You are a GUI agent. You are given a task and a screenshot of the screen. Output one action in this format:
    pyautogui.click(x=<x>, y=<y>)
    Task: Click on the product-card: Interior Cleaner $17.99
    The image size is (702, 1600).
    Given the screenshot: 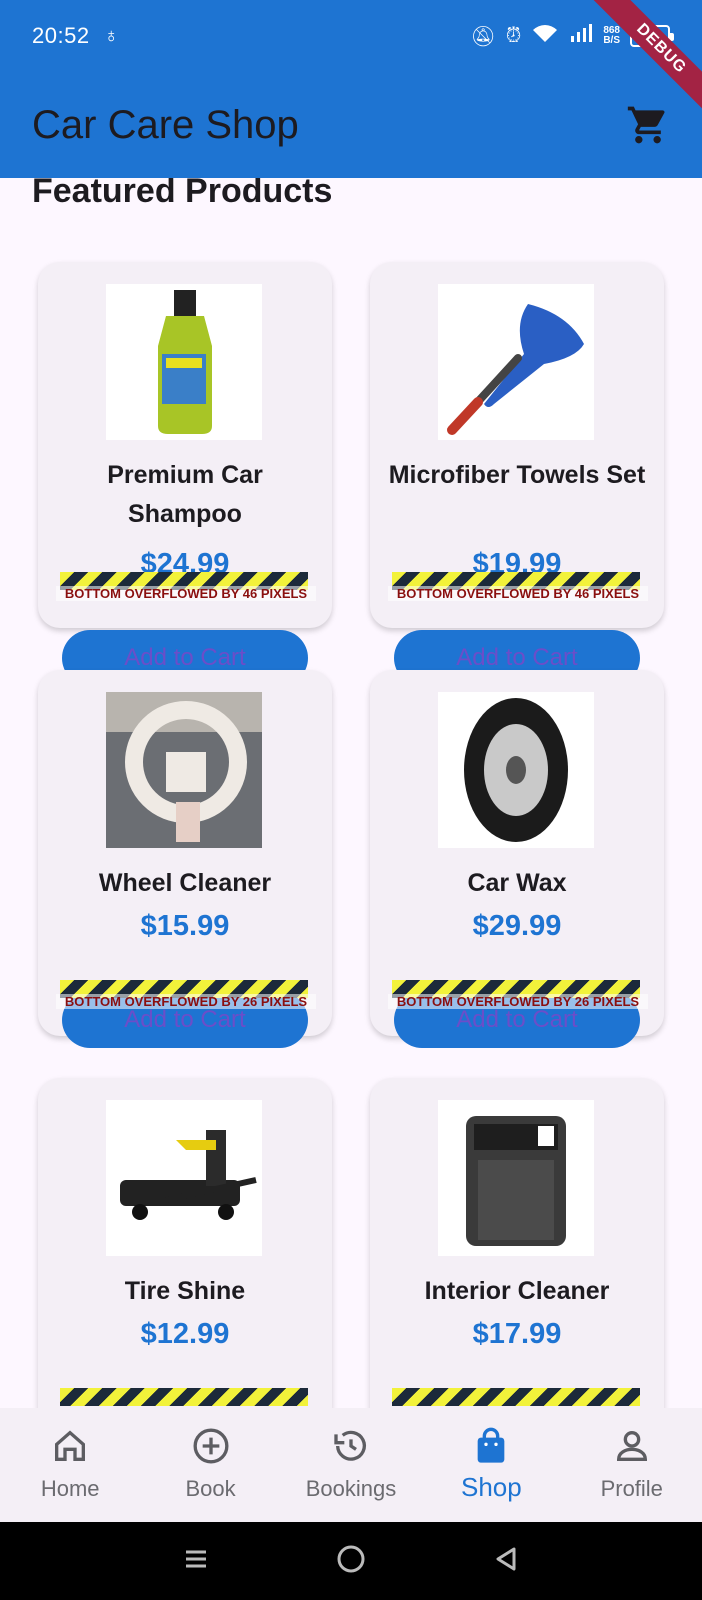 What is the action you would take?
    pyautogui.click(x=517, y=1243)
    